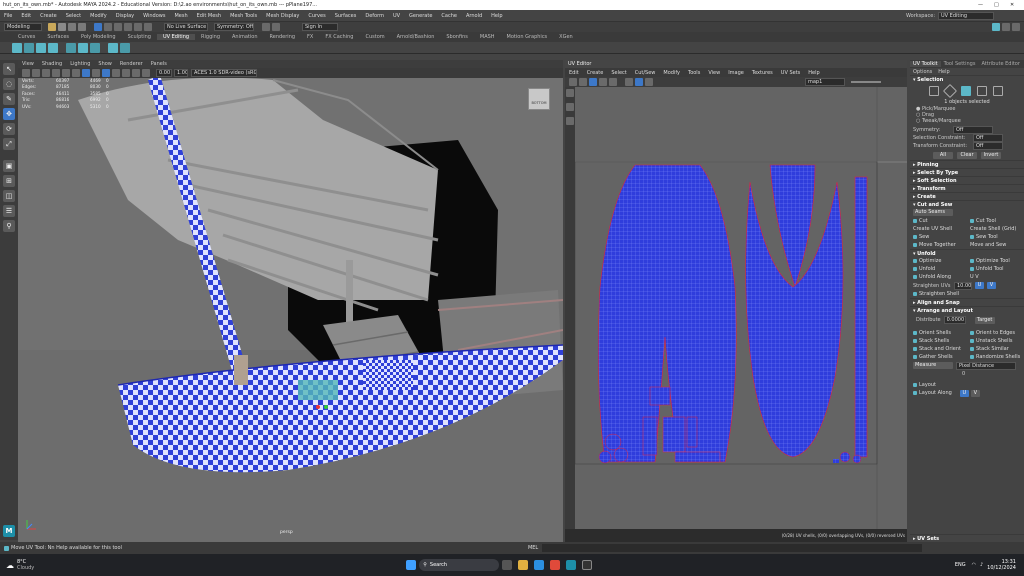  What do you see at coordinates (148, 27) in the screenshot?
I see `snap-view-icon` at bounding box center [148, 27].